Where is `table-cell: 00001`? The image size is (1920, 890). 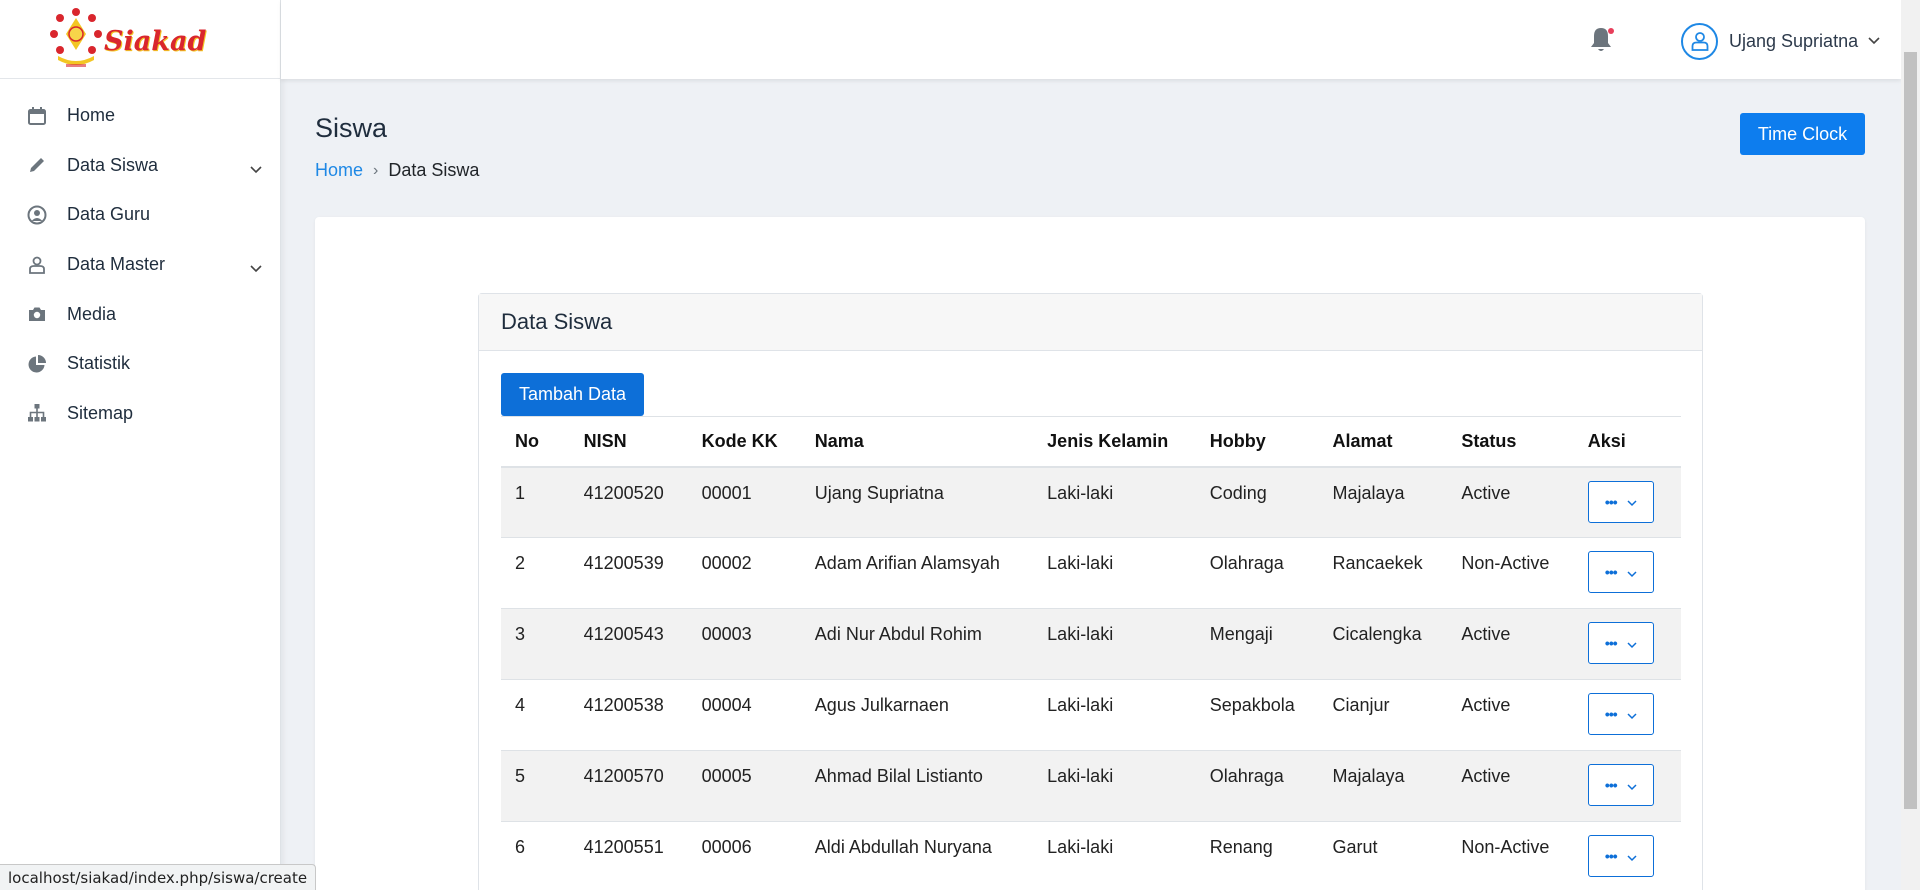 table-cell: 00001 is located at coordinates (744, 502).